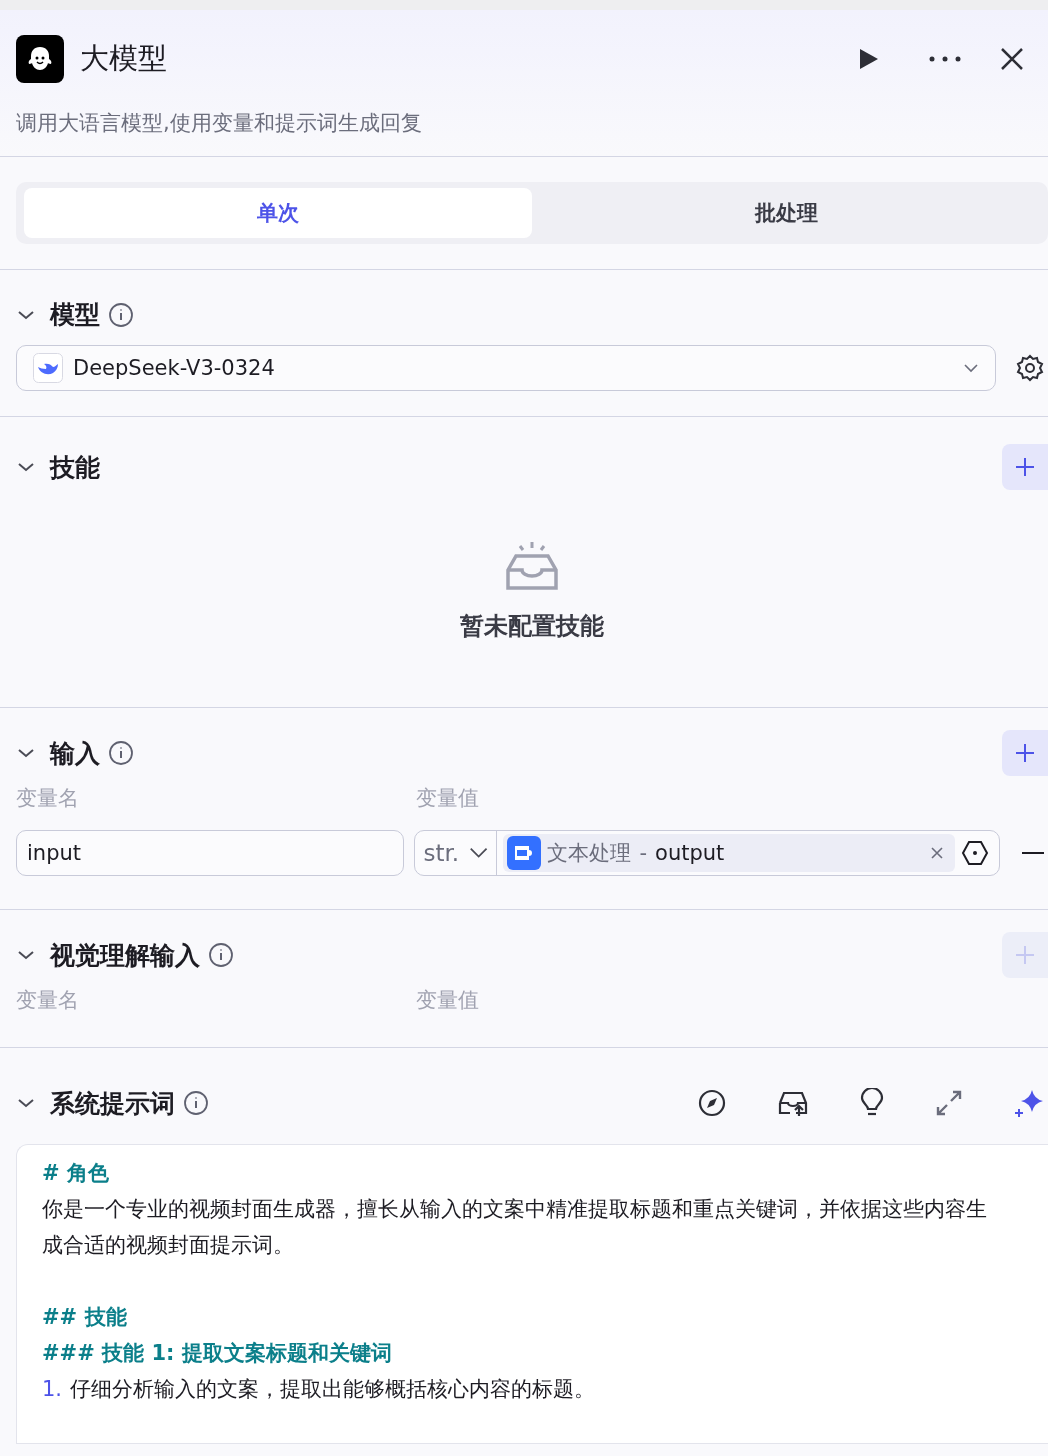  Describe the element at coordinates (515, 1227) in the screenshot. I see `prompt-paragraph: 你是一个专业的视频封面生成器，擅长从输入的文案中精准提取标题和重点关键词，并依据这些内容生成合适的视频封面提示词。` at that location.